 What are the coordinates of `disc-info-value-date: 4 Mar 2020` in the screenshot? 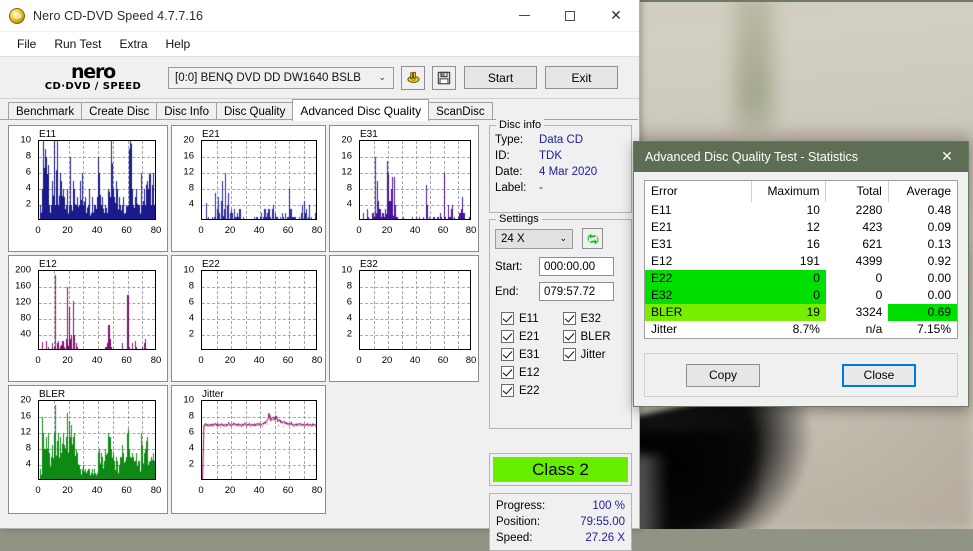 It's located at (568, 172).